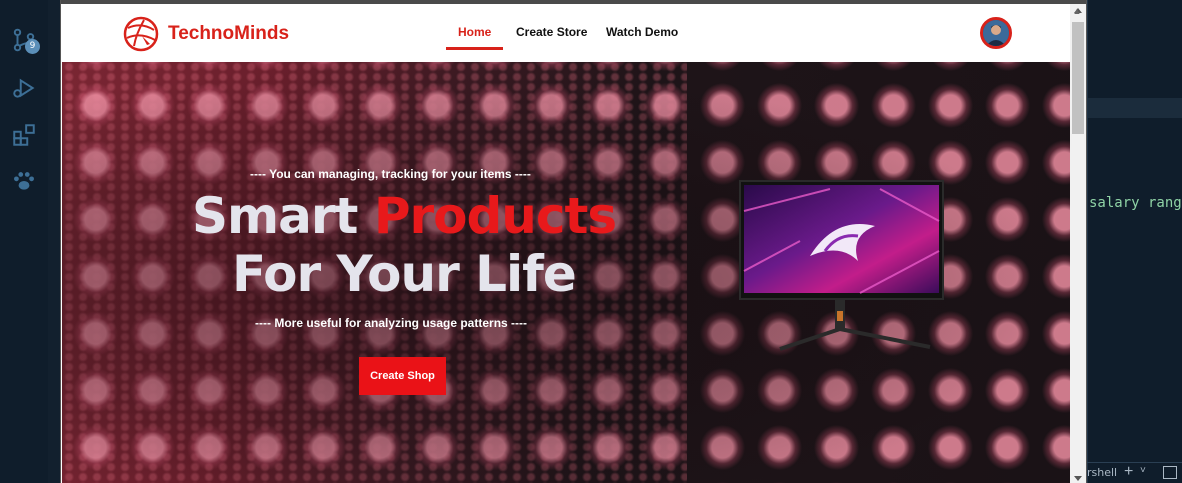  I want to click on collapse-icon: ▲, so click(1077, 12).